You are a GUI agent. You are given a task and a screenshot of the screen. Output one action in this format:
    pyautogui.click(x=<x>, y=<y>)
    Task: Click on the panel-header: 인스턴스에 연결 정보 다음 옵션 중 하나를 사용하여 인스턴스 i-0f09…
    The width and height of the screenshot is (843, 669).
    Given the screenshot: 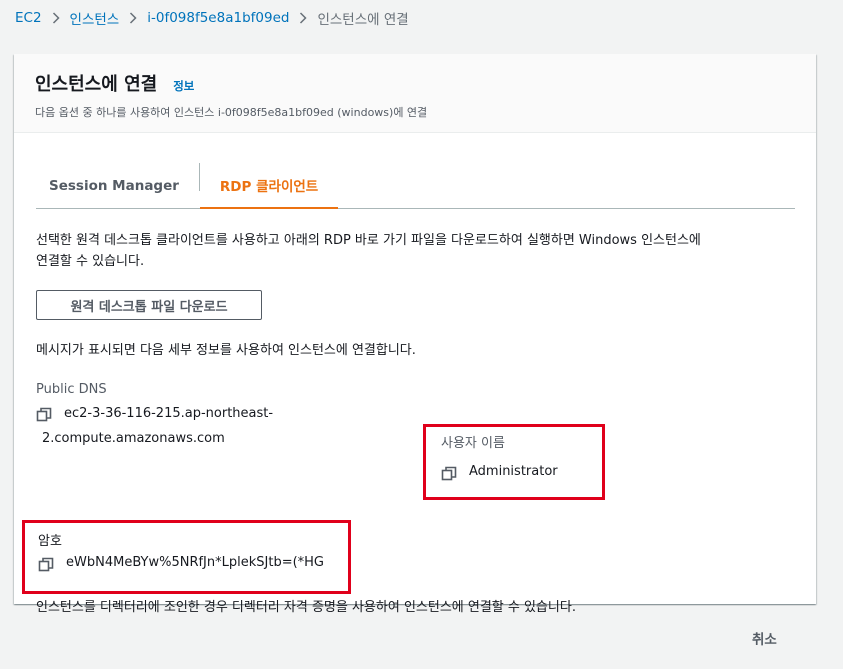 What is the action you would take?
    pyautogui.click(x=415, y=93)
    